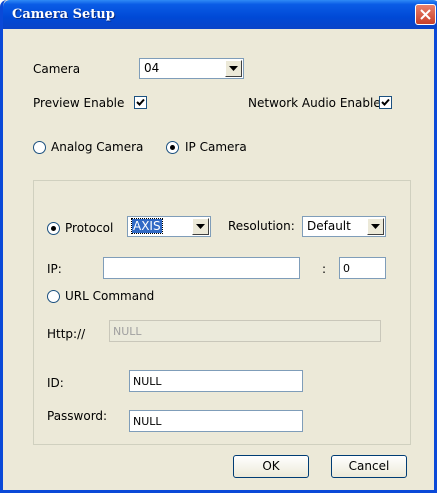 The height and width of the screenshot is (493, 437). I want to click on resolution-dropdown-arrow, so click(375, 226).